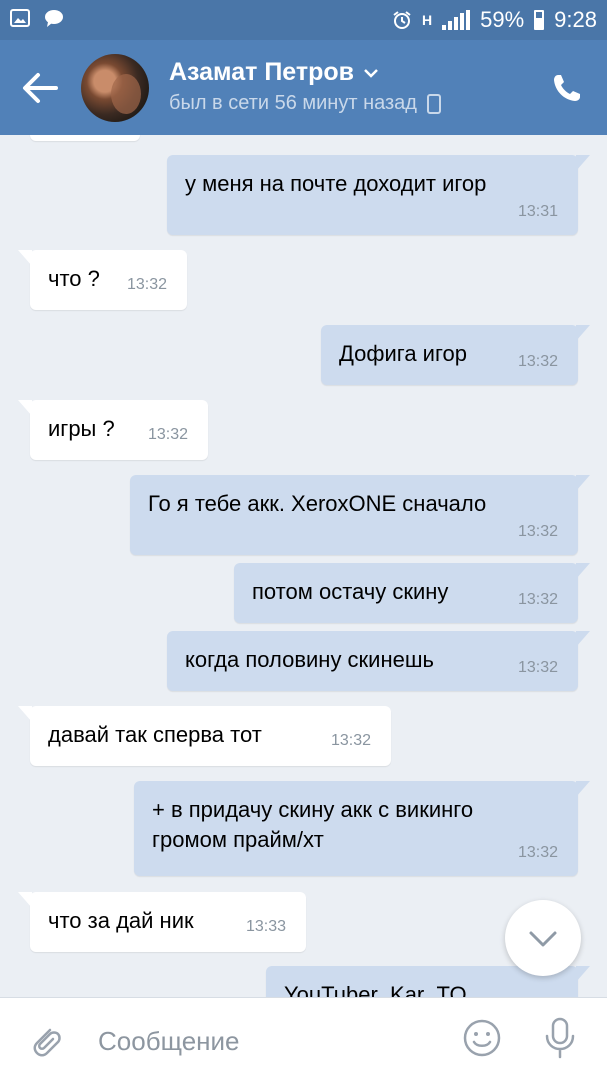  I want to click on contact-name: Азамат Петров, so click(274, 72).